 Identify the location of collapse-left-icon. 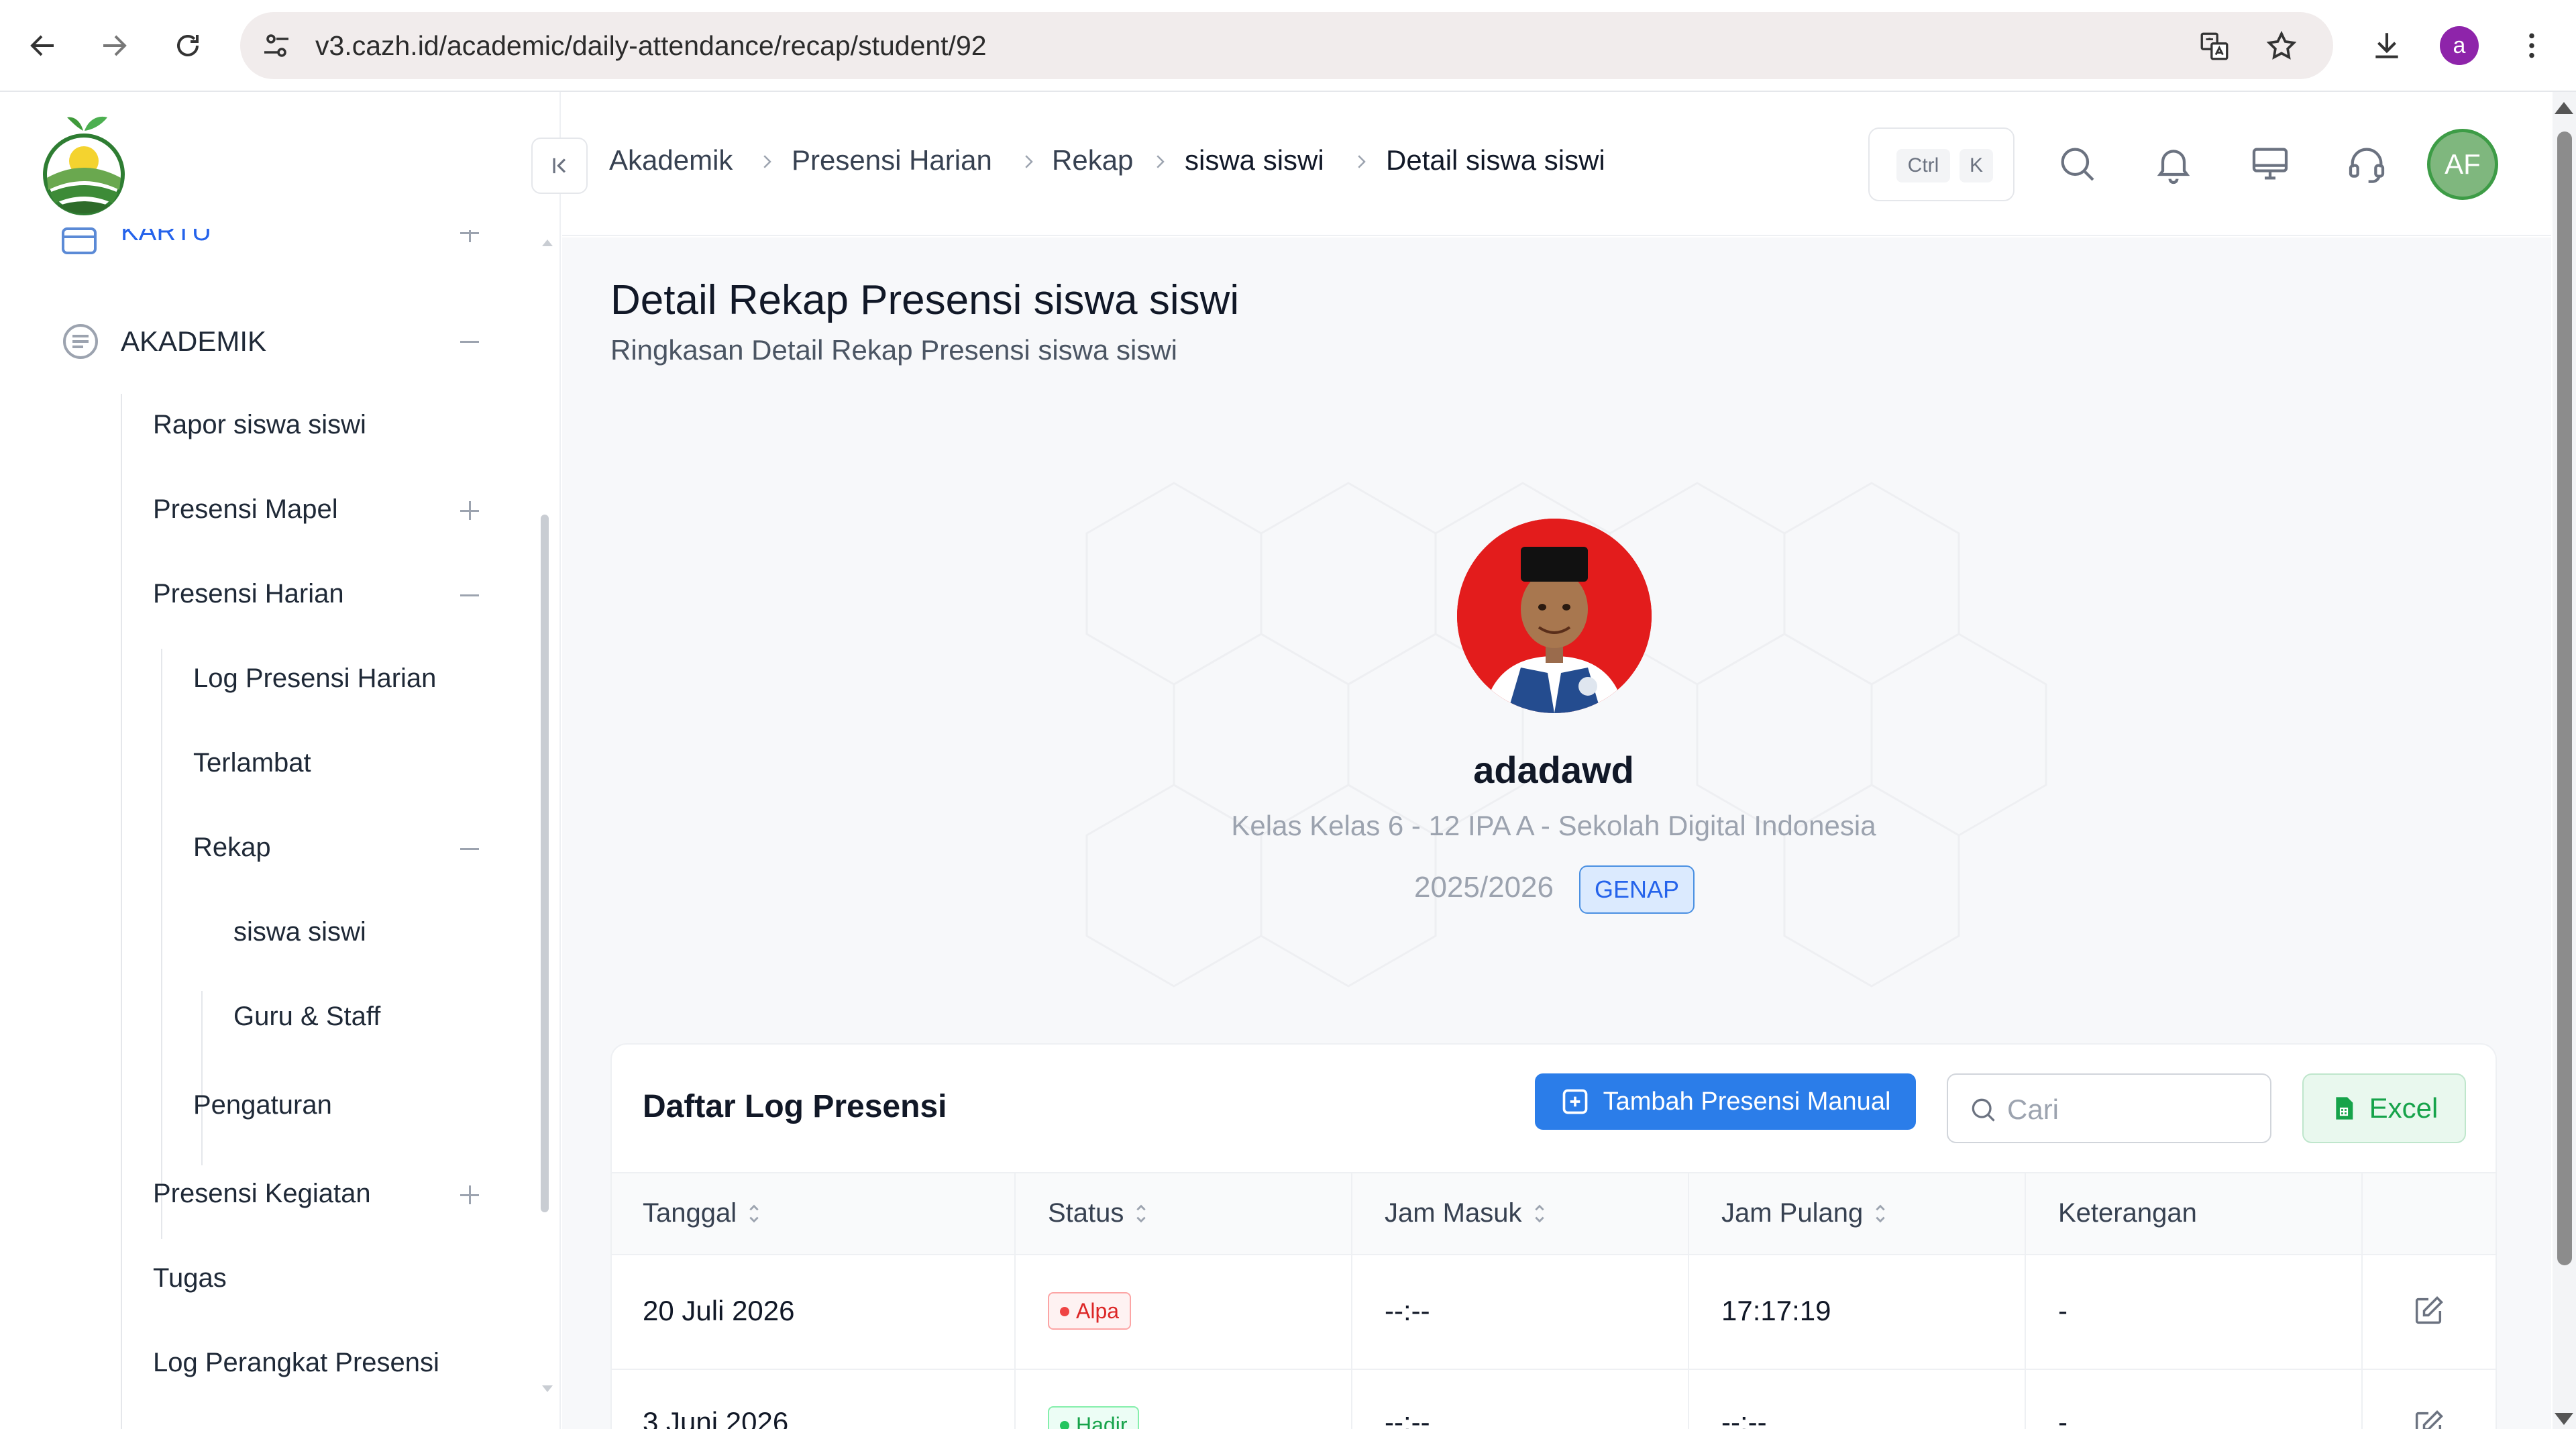
(559, 166).